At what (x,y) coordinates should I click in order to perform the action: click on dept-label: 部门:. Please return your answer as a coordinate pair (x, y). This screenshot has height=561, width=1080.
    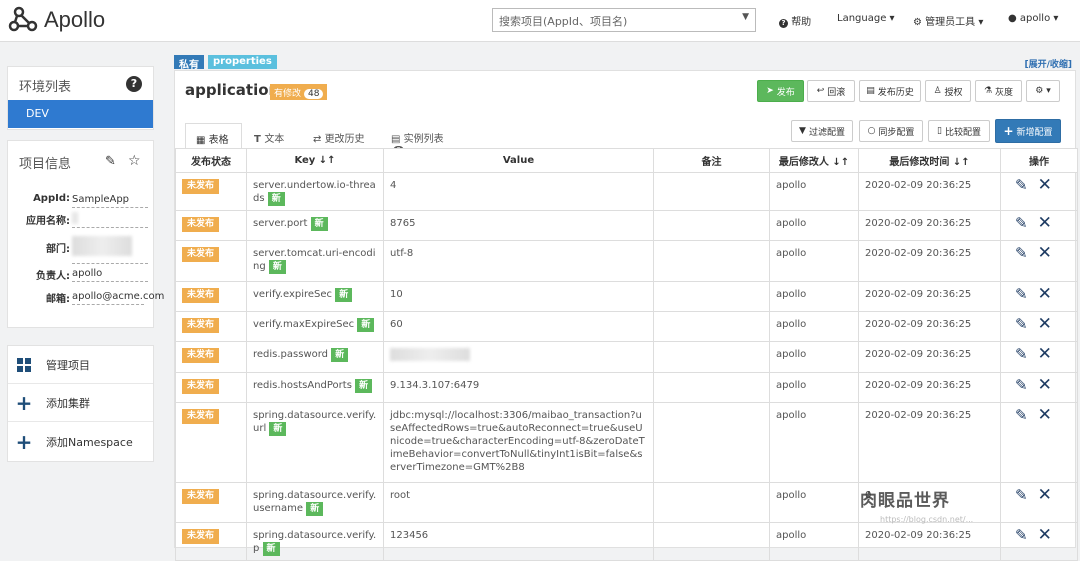
    Looking at the image, I should click on (58, 249).